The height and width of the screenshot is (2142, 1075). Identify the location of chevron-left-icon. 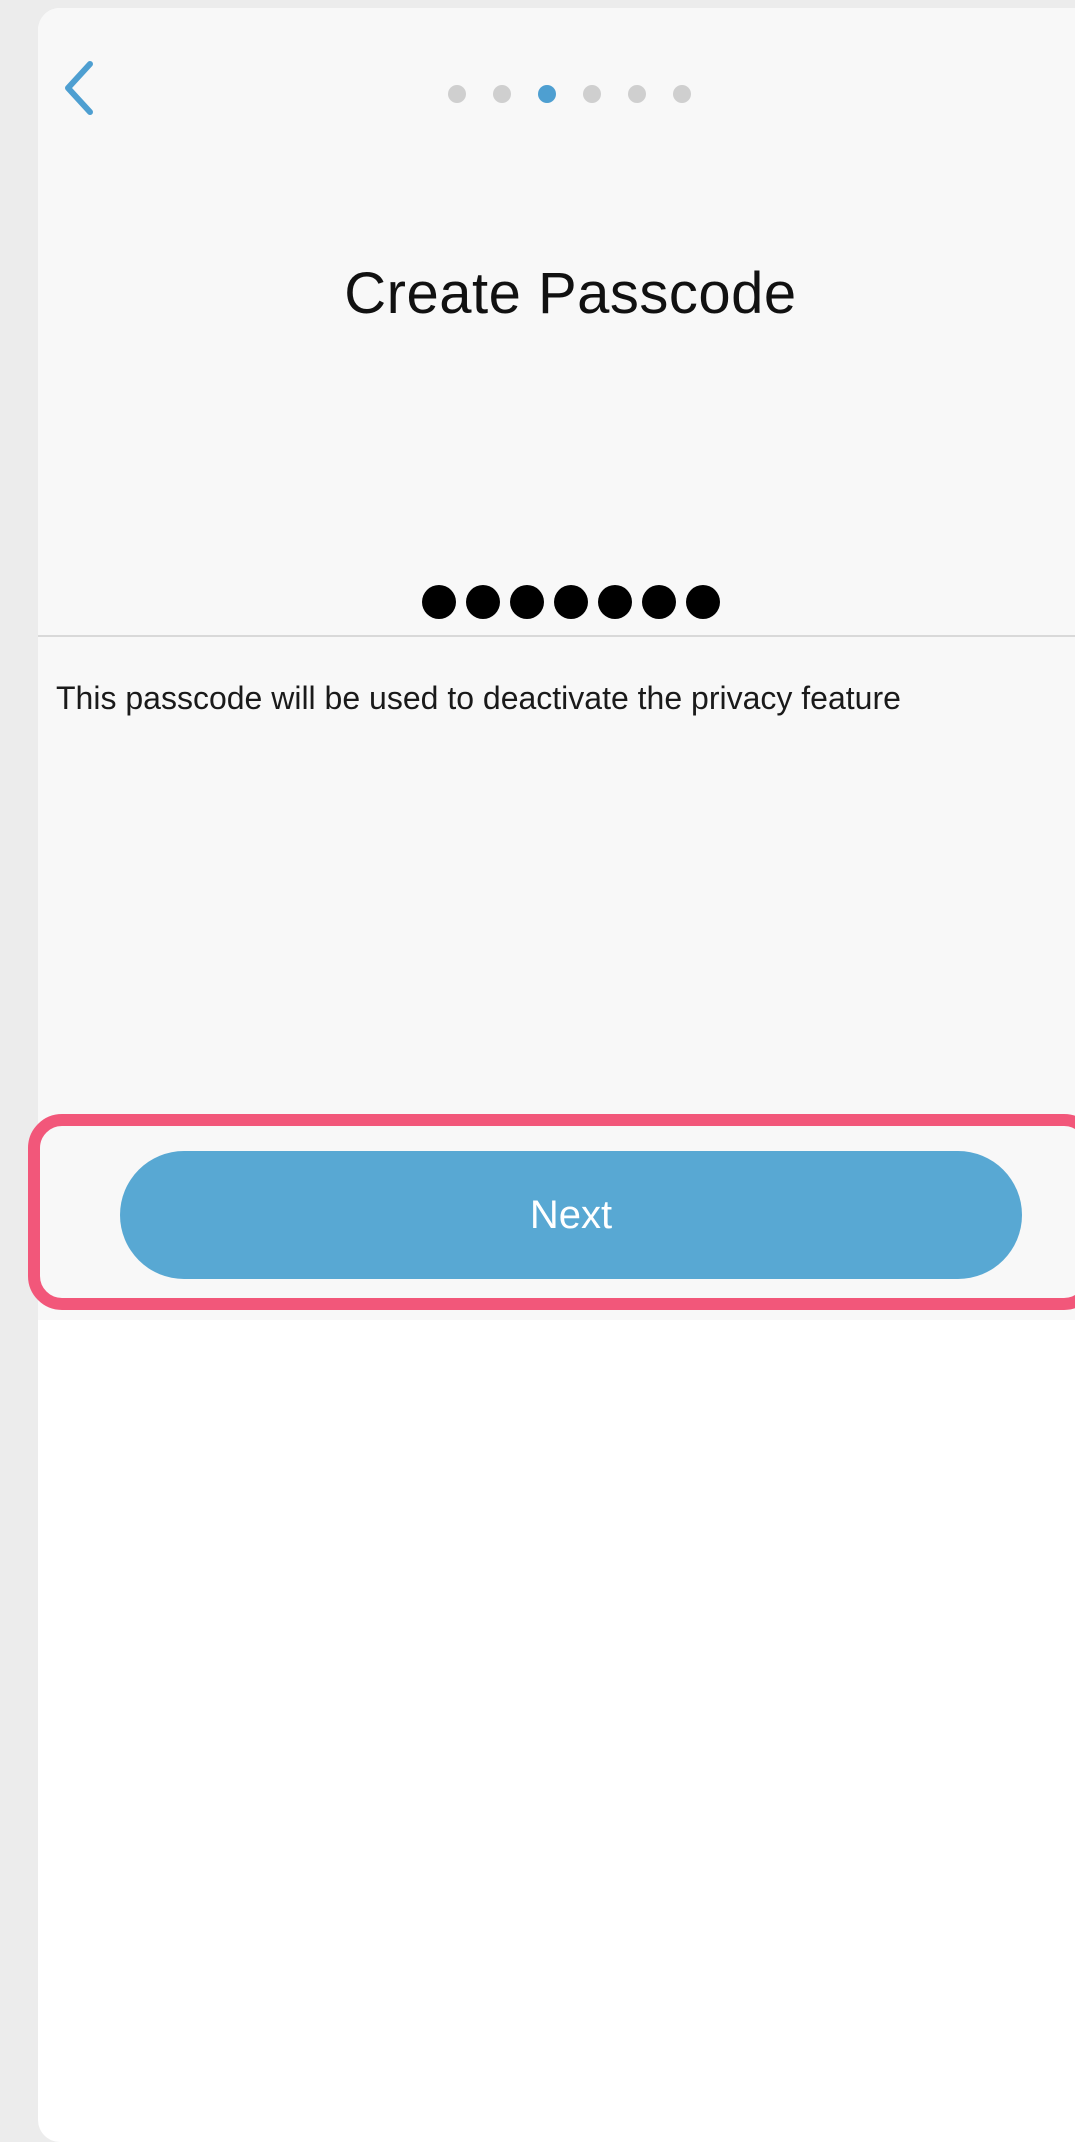
(80, 88).